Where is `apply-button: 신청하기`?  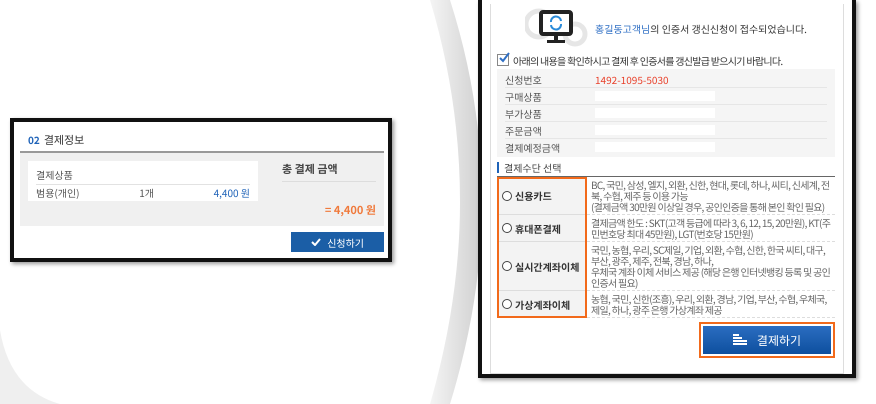 apply-button: 신청하기 is located at coordinates (337, 242).